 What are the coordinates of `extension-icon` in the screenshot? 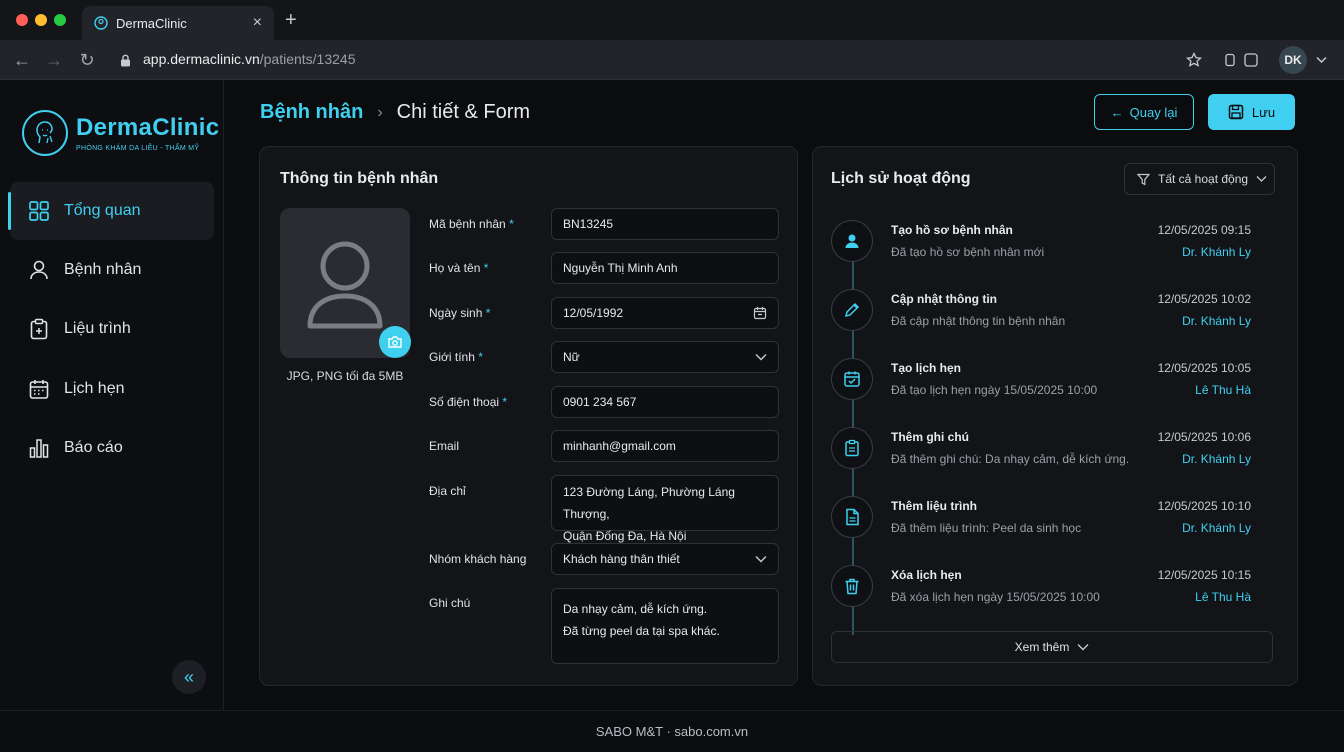 It's located at (1230, 60).